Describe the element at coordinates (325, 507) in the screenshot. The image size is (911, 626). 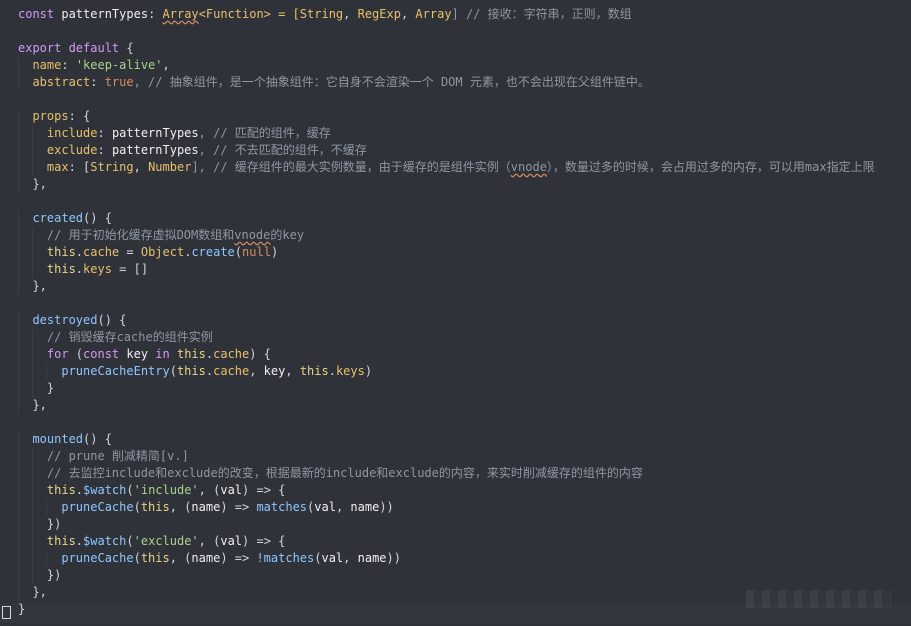
I see `code-token: val` at that location.